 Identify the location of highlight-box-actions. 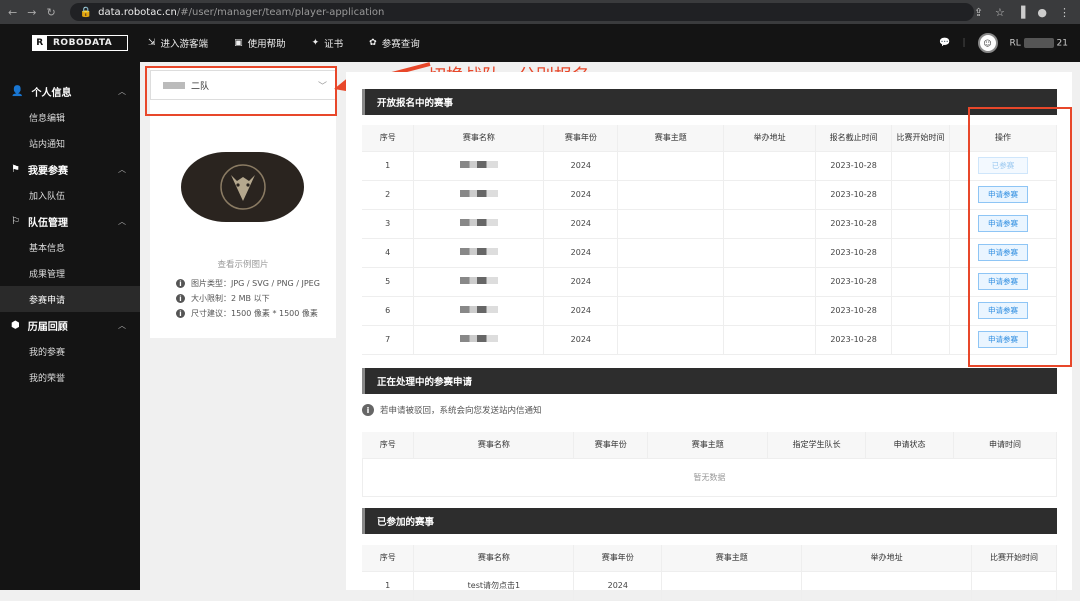
(1020, 237).